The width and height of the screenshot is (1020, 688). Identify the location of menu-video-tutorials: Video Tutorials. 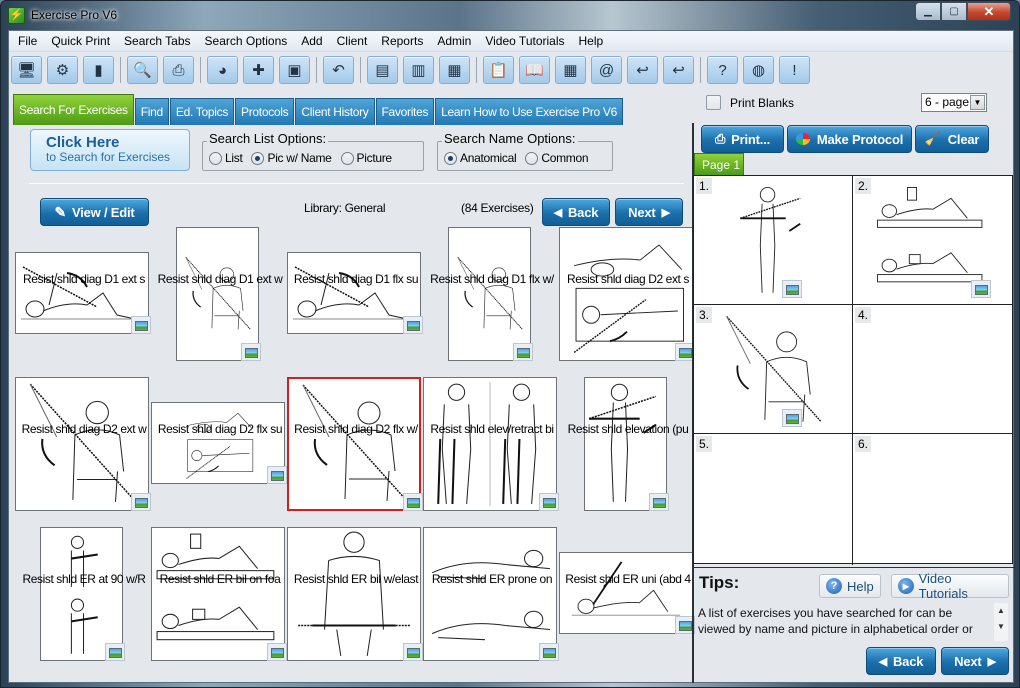
(524, 41).